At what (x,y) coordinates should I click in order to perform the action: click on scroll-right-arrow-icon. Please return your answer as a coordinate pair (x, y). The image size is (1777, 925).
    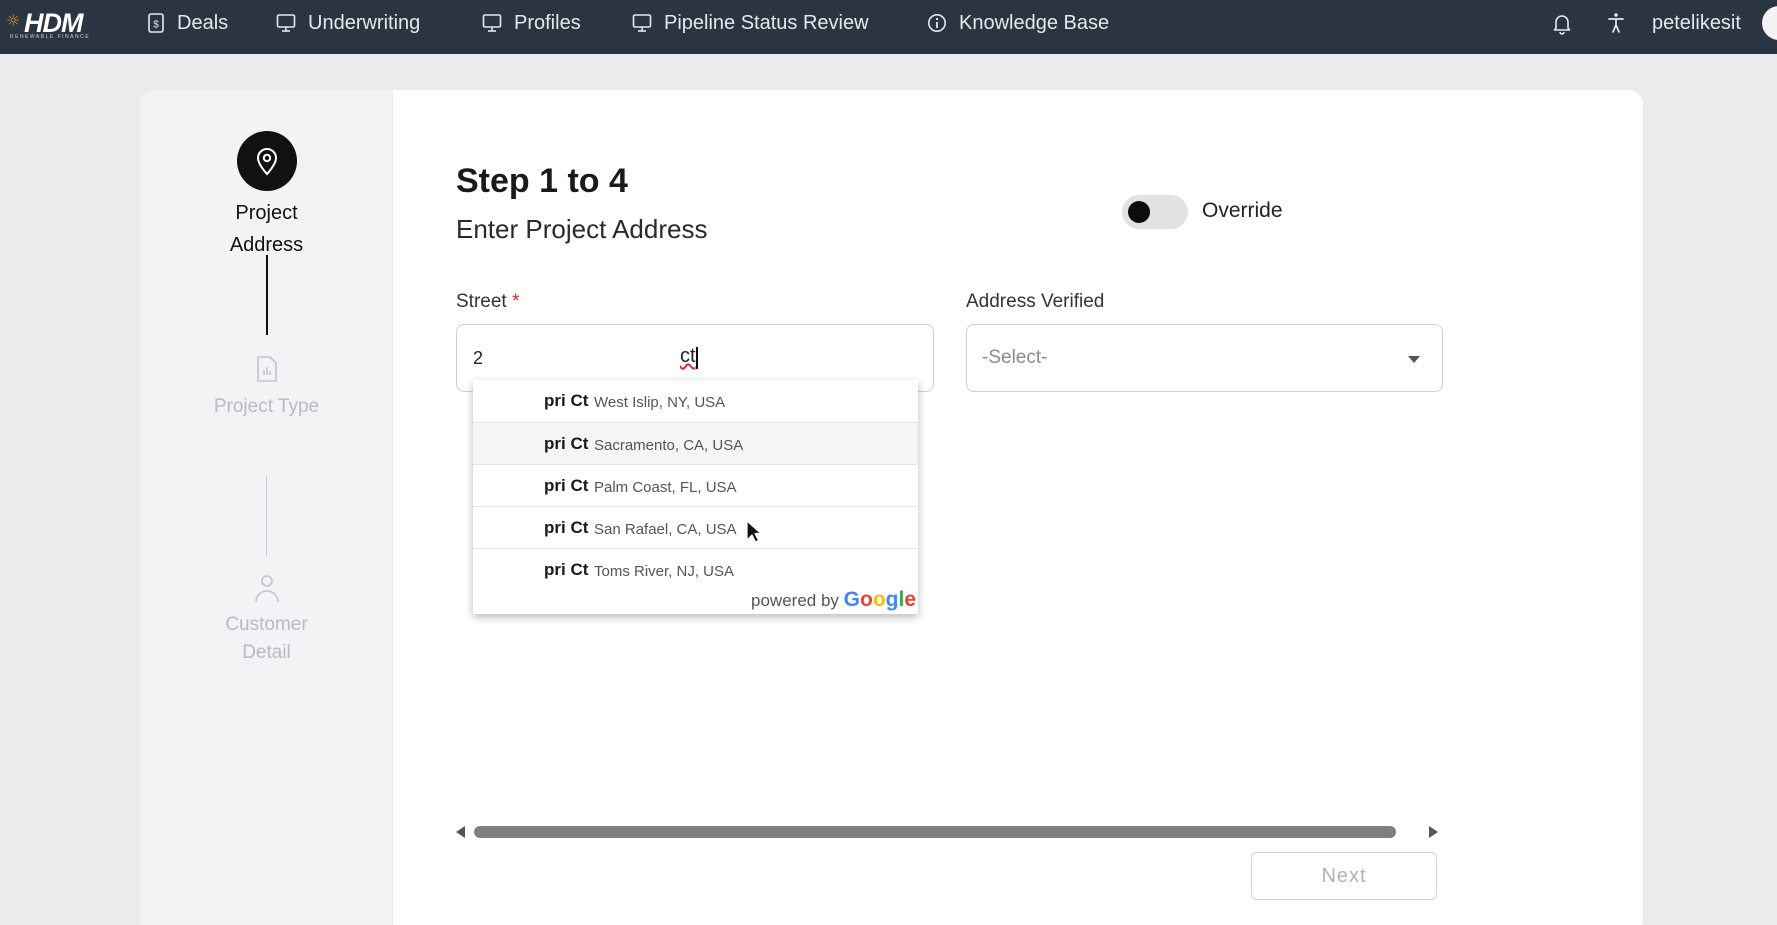
    Looking at the image, I should click on (1433, 832).